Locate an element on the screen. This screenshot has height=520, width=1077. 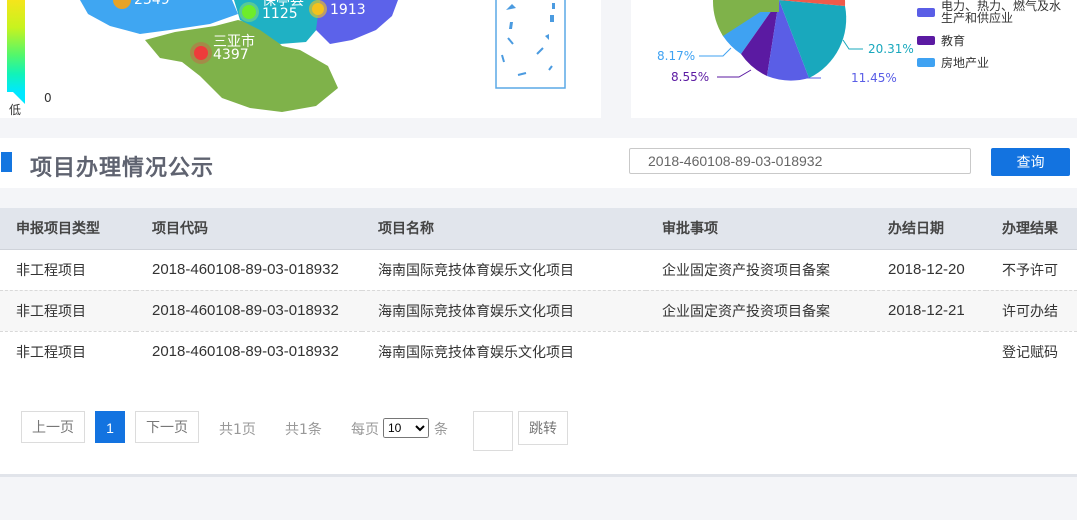
column-header: 申报项目类型 is located at coordinates (68, 229).